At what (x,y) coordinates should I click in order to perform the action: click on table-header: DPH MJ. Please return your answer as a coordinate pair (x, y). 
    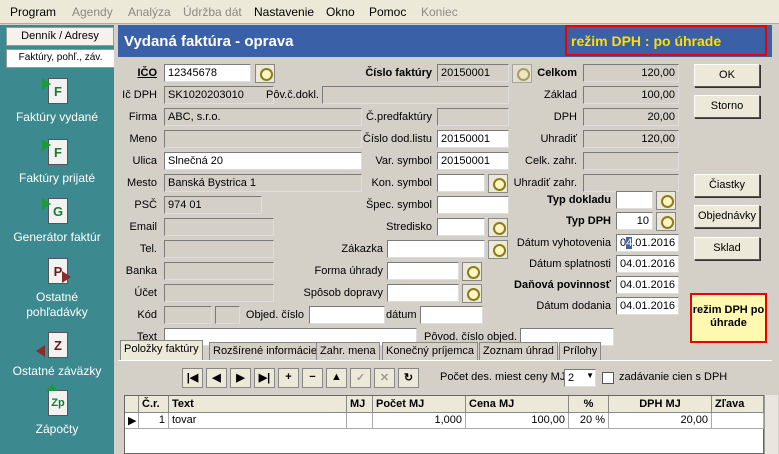
    Looking at the image, I should click on (660, 404).